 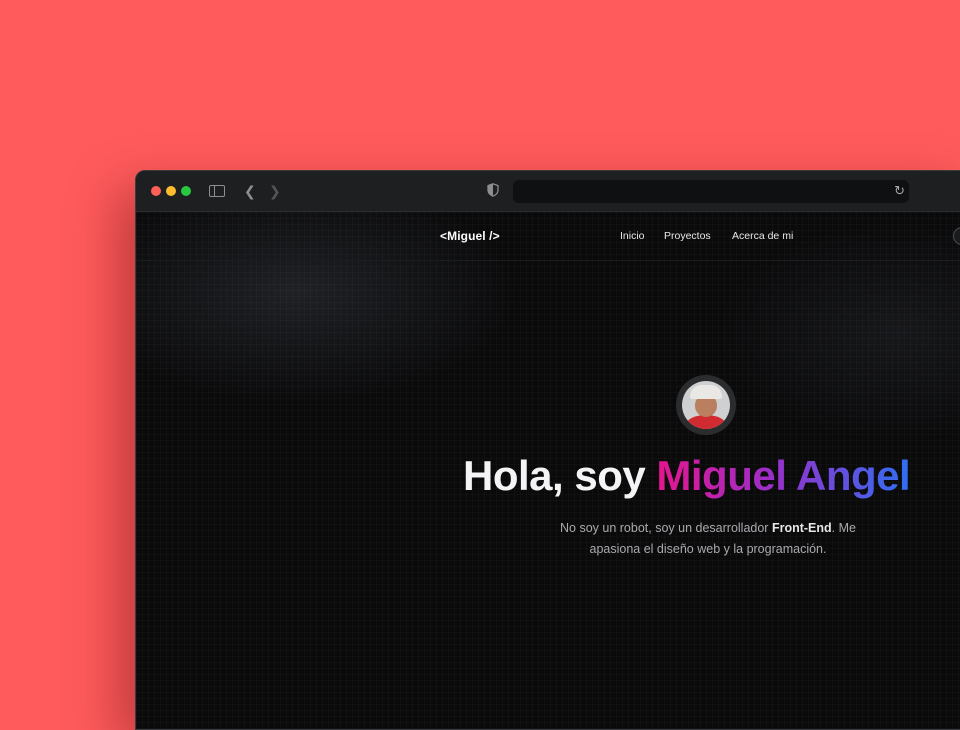 I want to click on back-arrow-icon: ❮, so click(x=250, y=191).